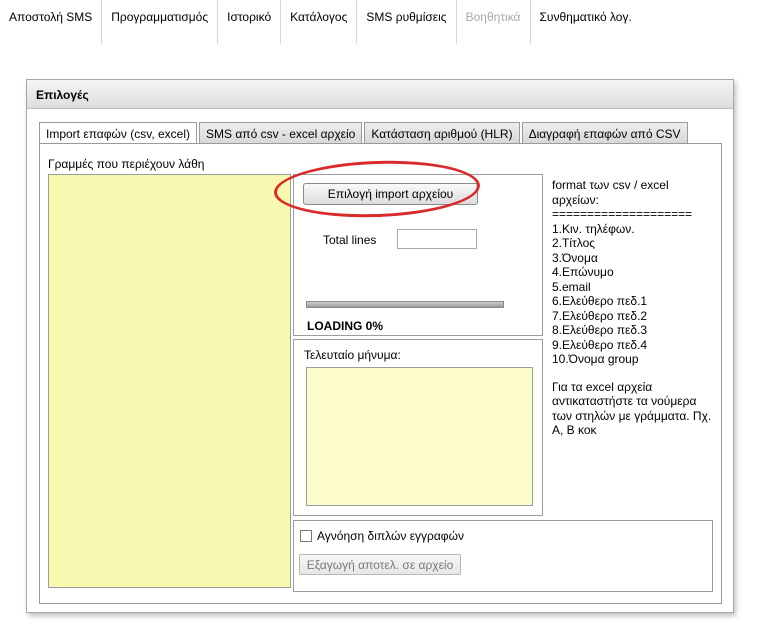 The image size is (759, 637). I want to click on last-message-section: Τελευταίο μήνυμα:, so click(418, 427).